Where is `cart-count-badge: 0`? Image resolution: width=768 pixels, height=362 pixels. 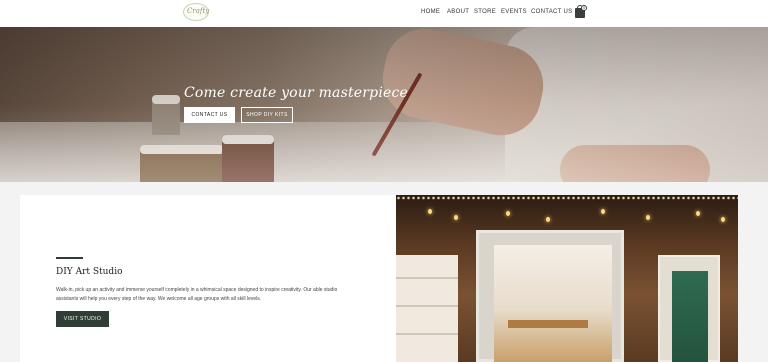 cart-count-badge: 0 is located at coordinates (584, 8).